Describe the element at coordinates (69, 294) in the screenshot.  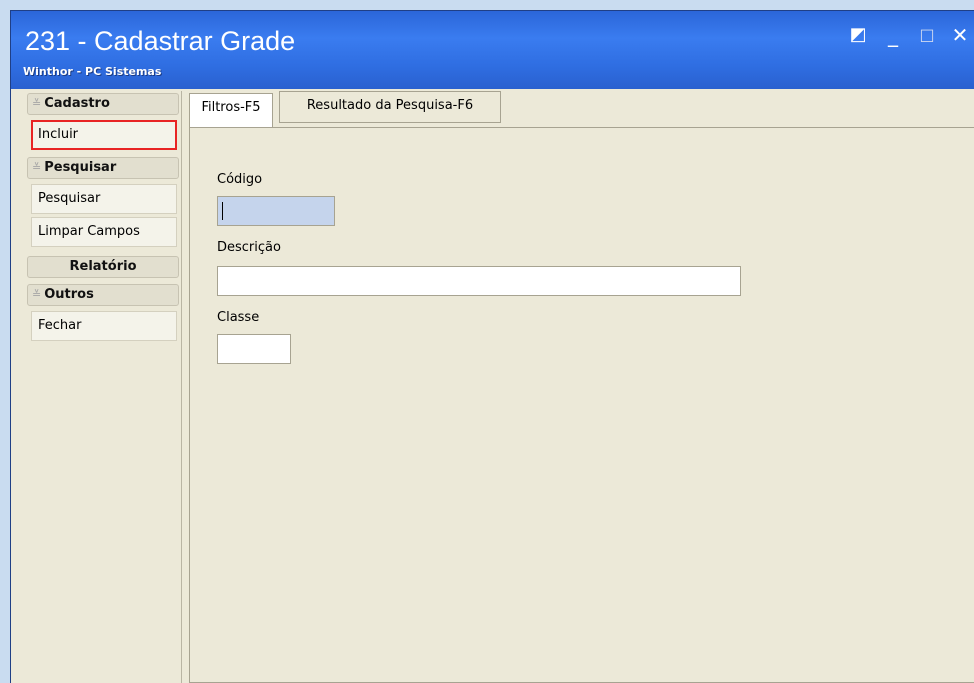
I see `sidebar-group-label: Outros` at that location.